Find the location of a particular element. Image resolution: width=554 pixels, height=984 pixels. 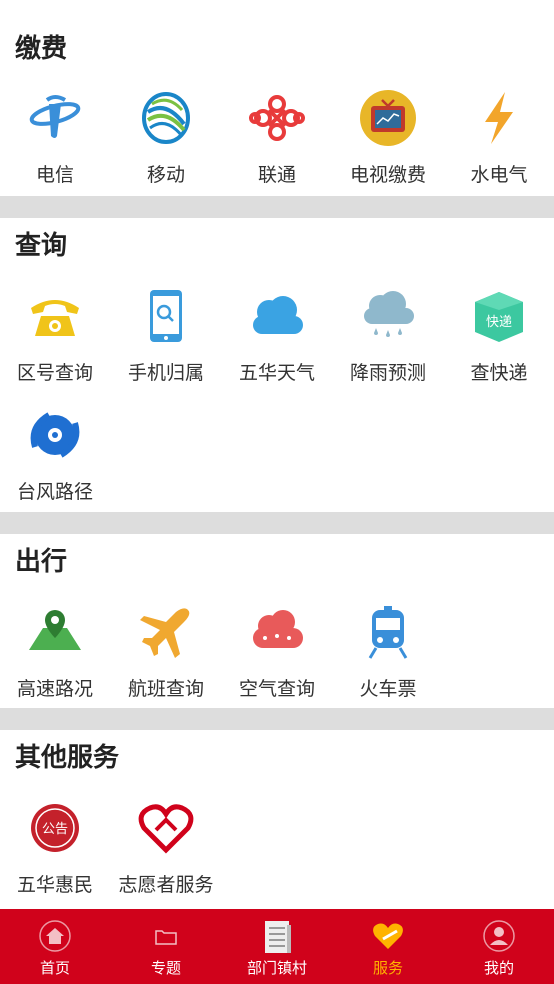

airplane-icon is located at coordinates (165, 633).